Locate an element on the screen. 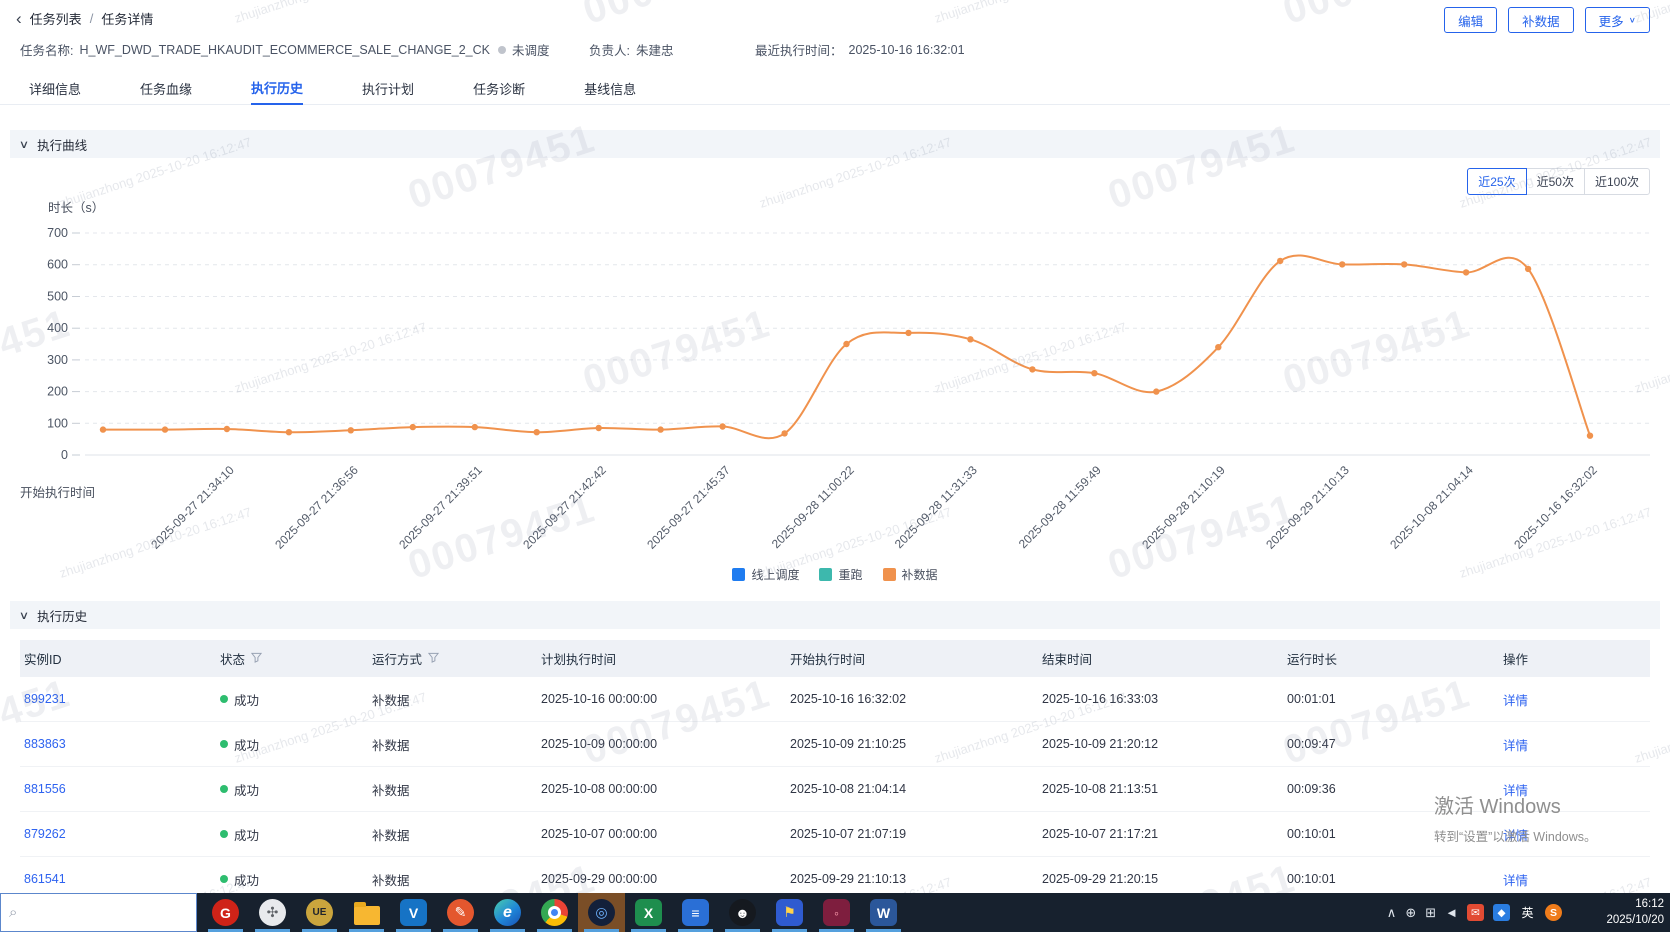  duration-cell: 00:09:47 is located at coordinates (1311, 744).